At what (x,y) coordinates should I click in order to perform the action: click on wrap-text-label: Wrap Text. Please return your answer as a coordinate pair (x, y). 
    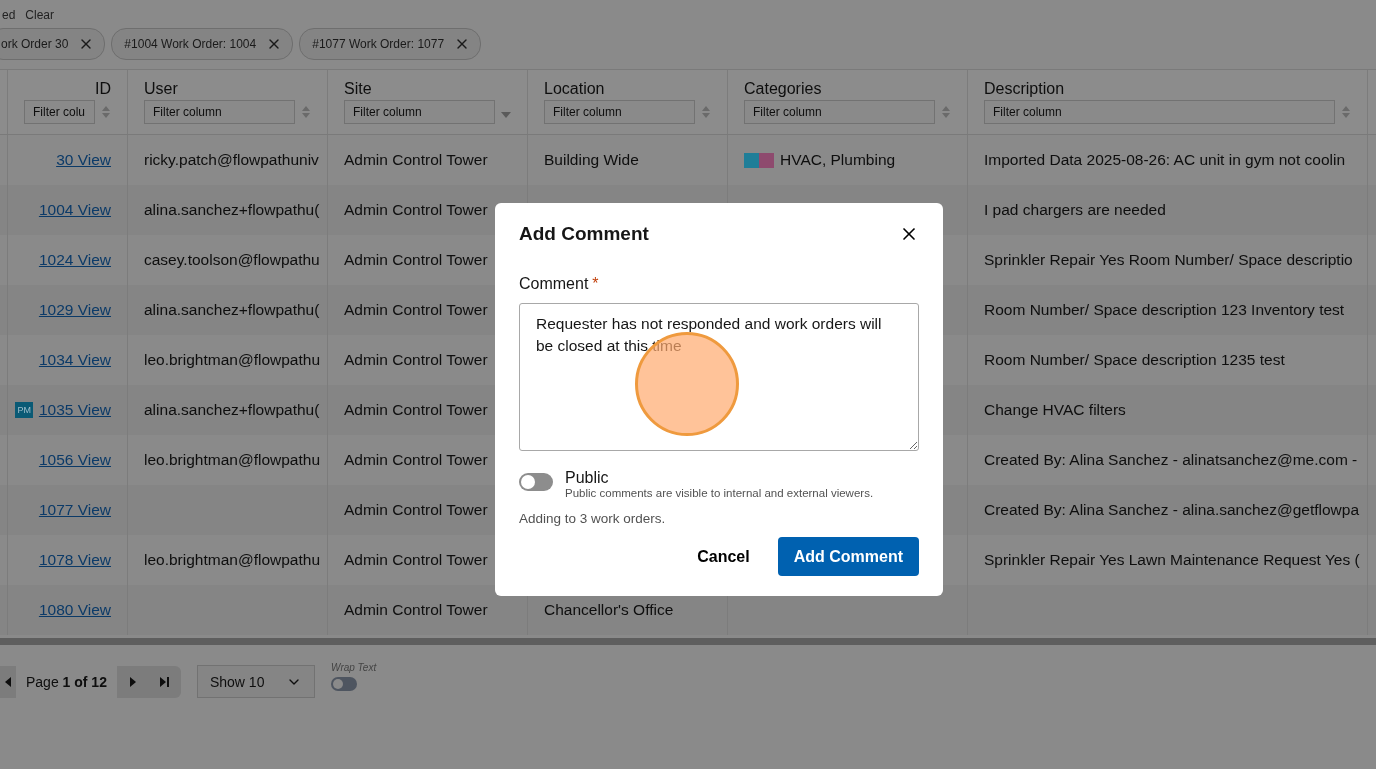
    Looking at the image, I should click on (353, 667).